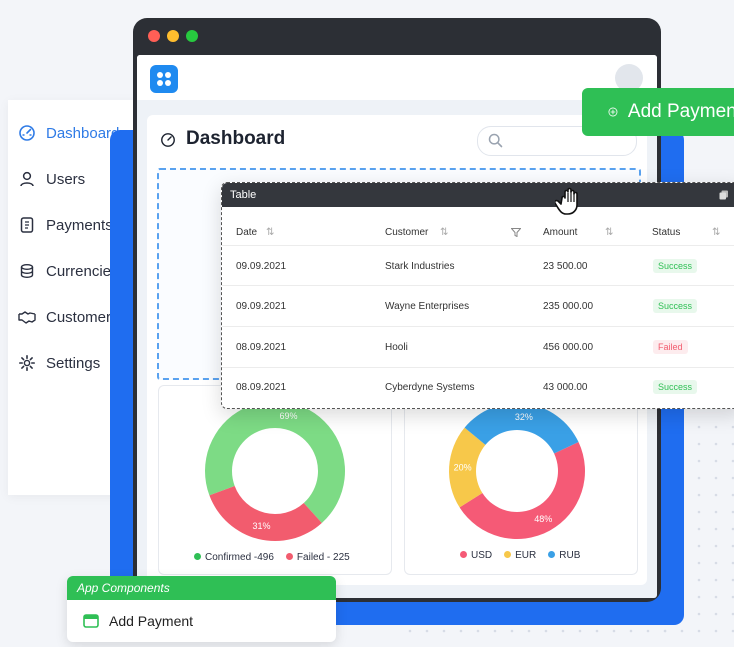  I want to click on sidebar-item-label: Customers, so click(82, 317).